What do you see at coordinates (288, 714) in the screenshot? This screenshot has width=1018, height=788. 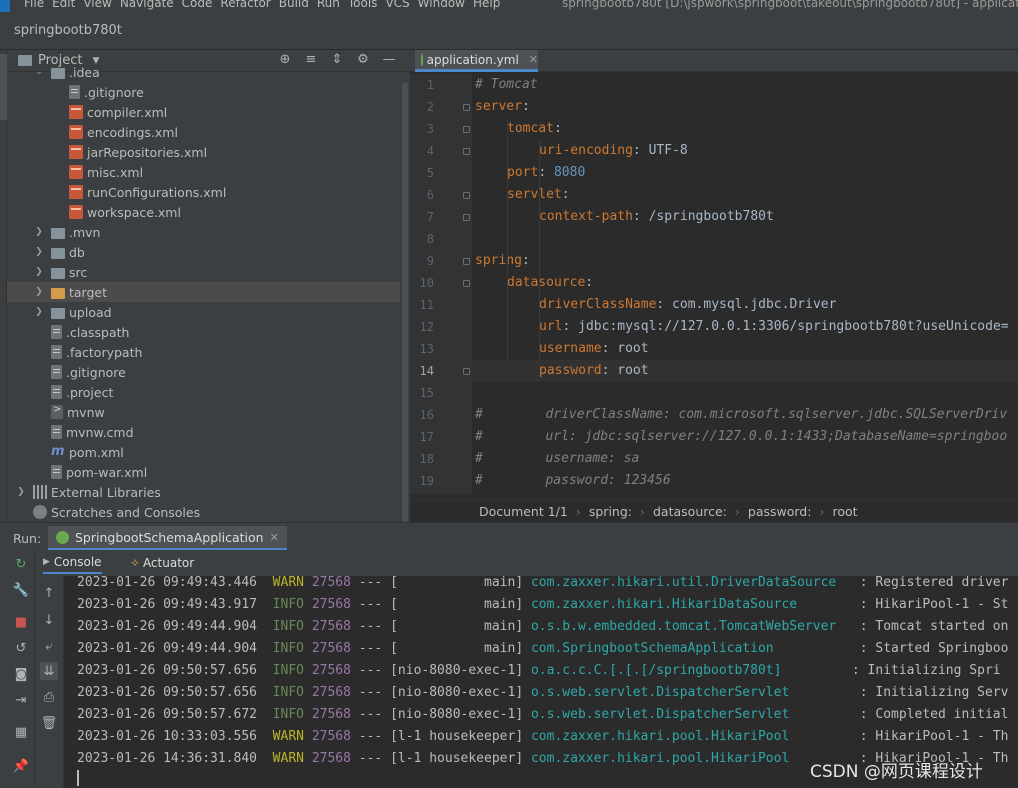 I see `log-level: INFO` at bounding box center [288, 714].